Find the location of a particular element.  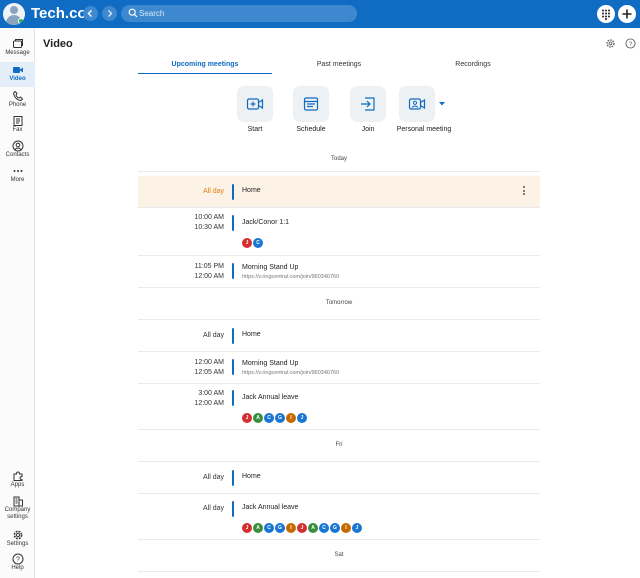

date-header-today: Today is located at coordinates (339, 160).